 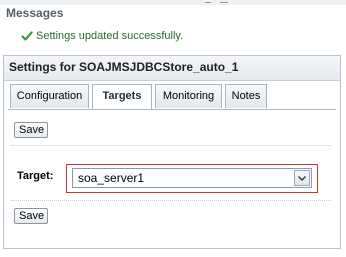 I want to click on check-icon, so click(x=27, y=36).